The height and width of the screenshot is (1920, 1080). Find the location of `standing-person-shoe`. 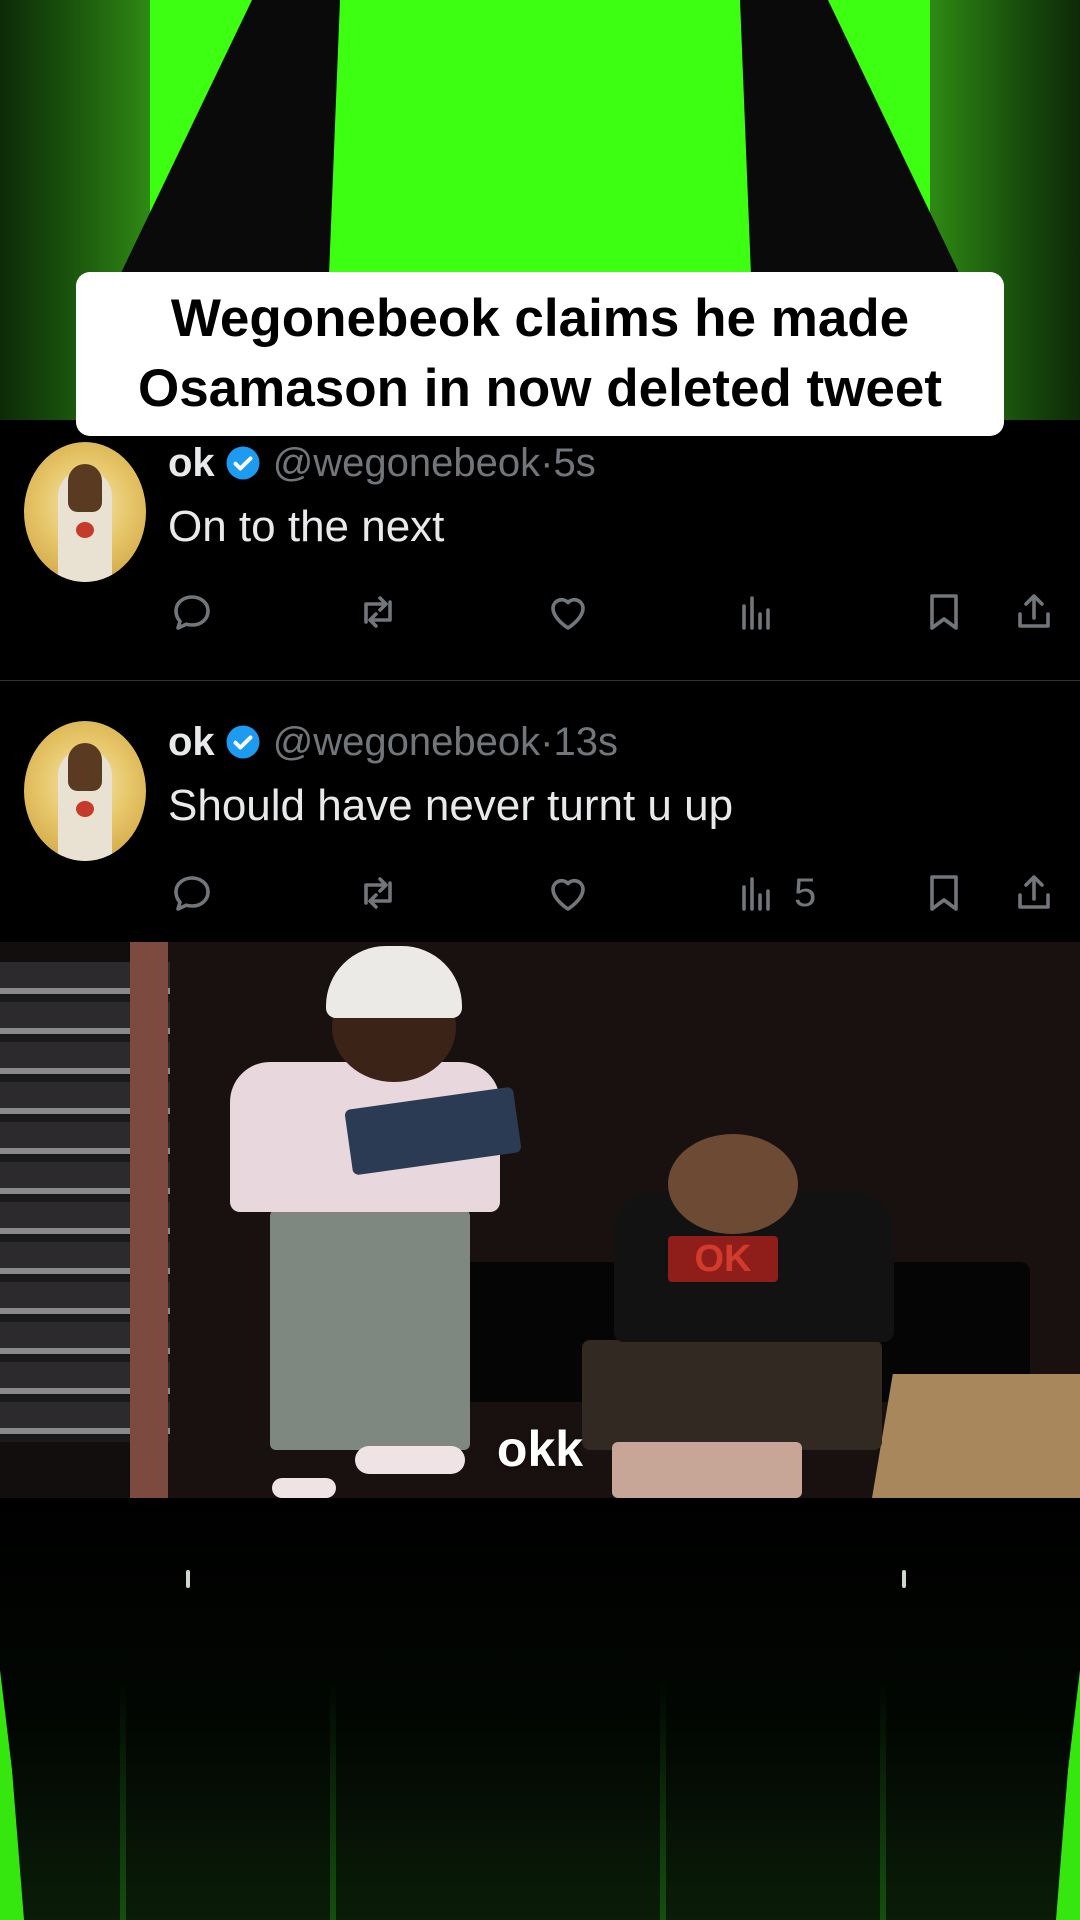

standing-person-shoe is located at coordinates (304, 1488).